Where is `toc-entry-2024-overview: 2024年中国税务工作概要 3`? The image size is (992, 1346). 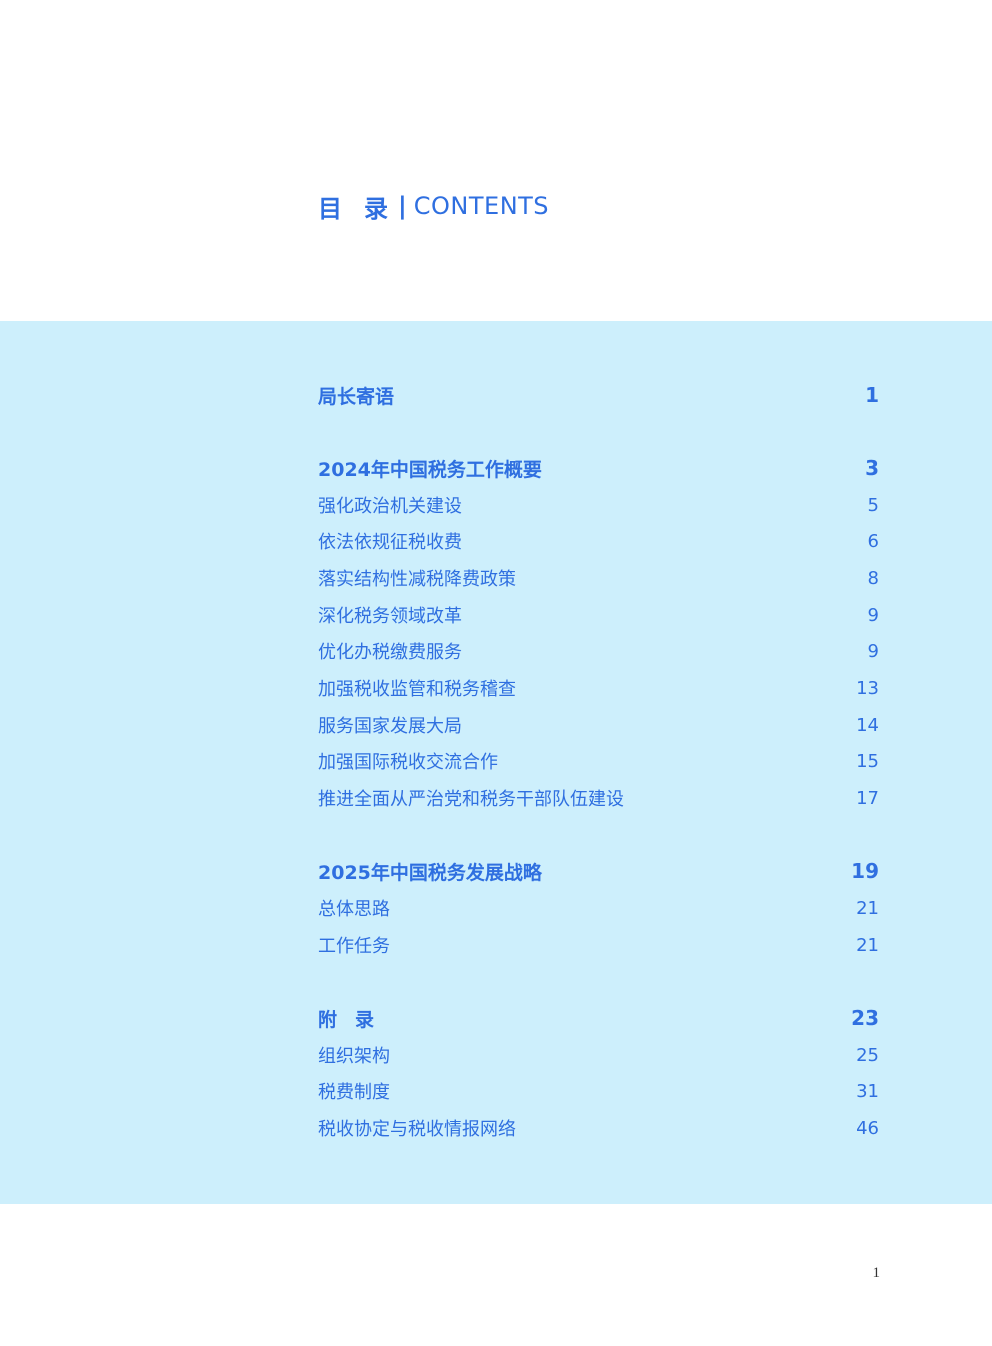 toc-entry-2024-overview: 2024年中国税务工作概要 3 is located at coordinates (598, 468).